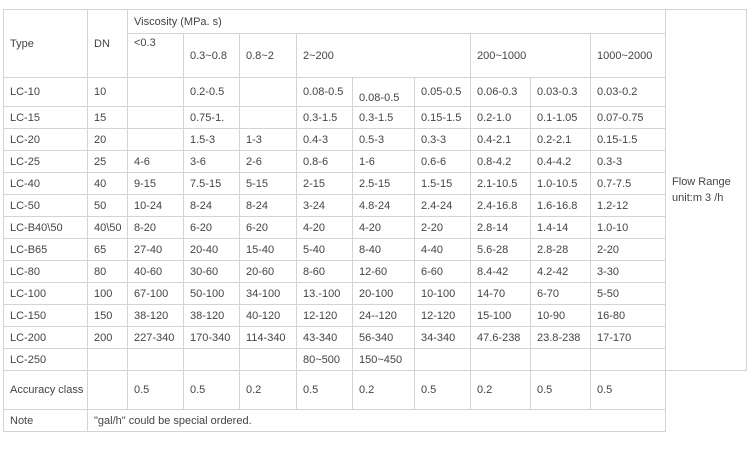  I want to click on value-cell: 20-40, so click(211, 249).